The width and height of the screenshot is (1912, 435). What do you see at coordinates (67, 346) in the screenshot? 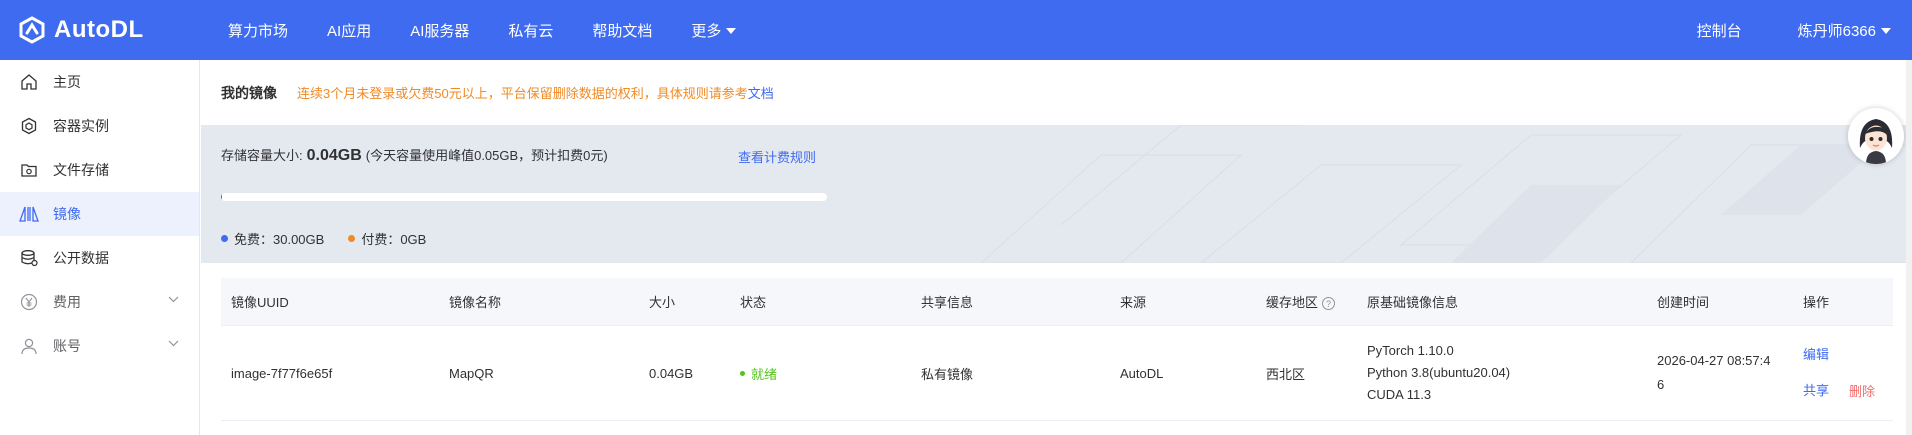
I see `sidebar-item-label: 账号` at bounding box center [67, 346].